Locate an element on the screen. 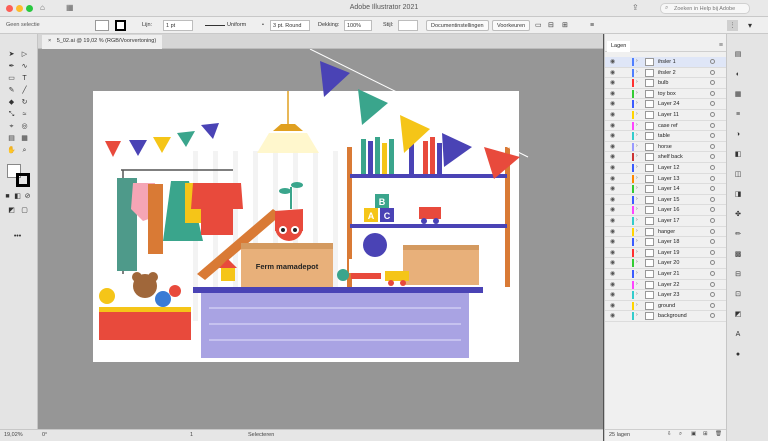 This screenshot has width=768, height=441. direct-selection-tool-icon: ▷ is located at coordinates (24, 54).